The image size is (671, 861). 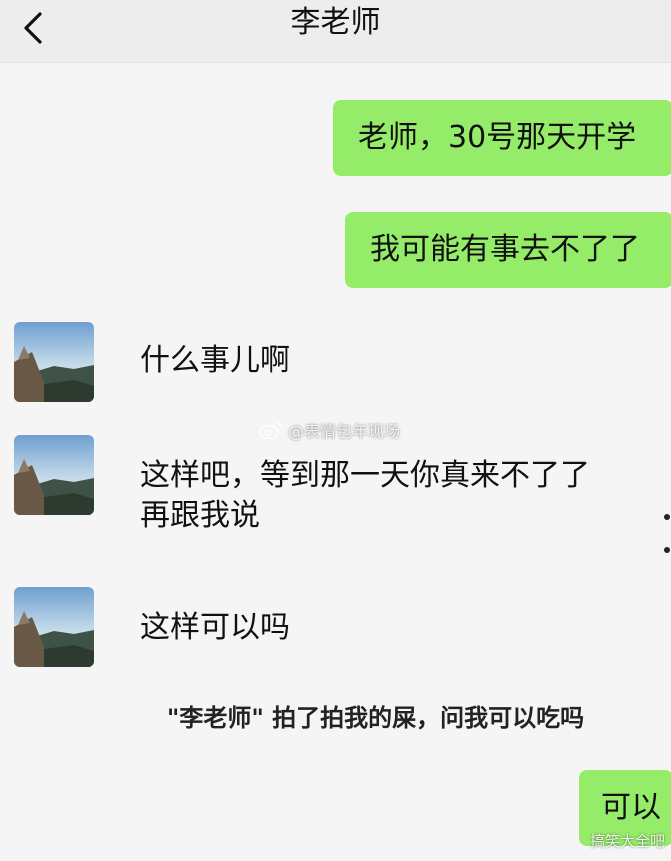 I want to click on message-text: 什么事儿啊, so click(x=215, y=360).